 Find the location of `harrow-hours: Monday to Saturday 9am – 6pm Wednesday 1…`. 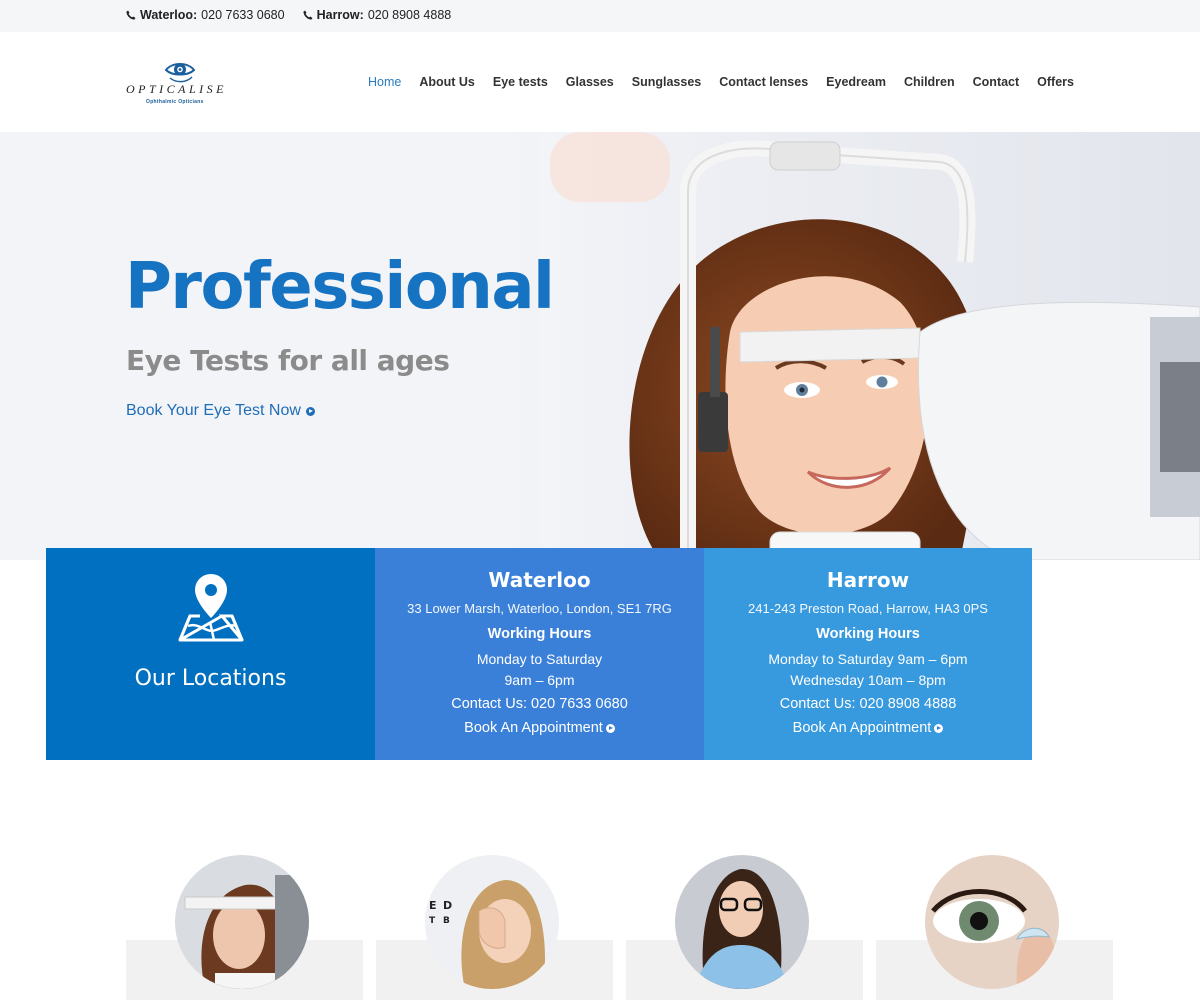

harrow-hours: Monday to Saturday 9am – 6pm Wednesday 1… is located at coordinates (868, 669).